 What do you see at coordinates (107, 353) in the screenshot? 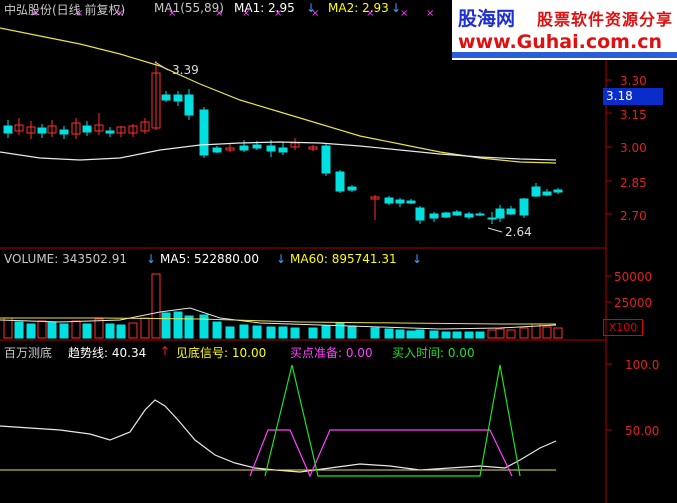
I see `indicator-trend: 趋势线: 40.34` at bounding box center [107, 353].